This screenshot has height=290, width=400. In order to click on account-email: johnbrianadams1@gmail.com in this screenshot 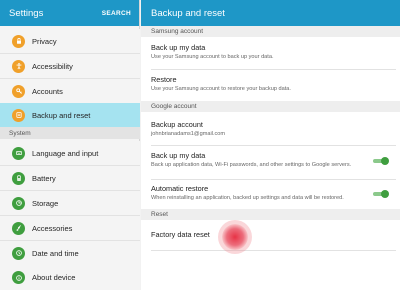, I will do `click(188, 134)`.